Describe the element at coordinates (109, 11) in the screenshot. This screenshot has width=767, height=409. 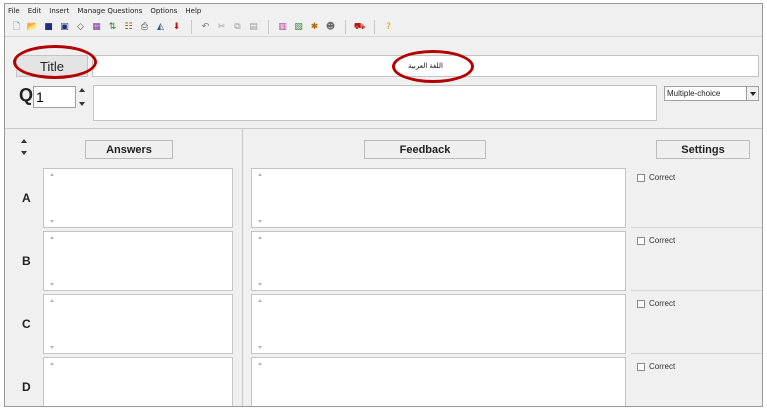
I see `menu-manage-questions: Manage Questions` at that location.